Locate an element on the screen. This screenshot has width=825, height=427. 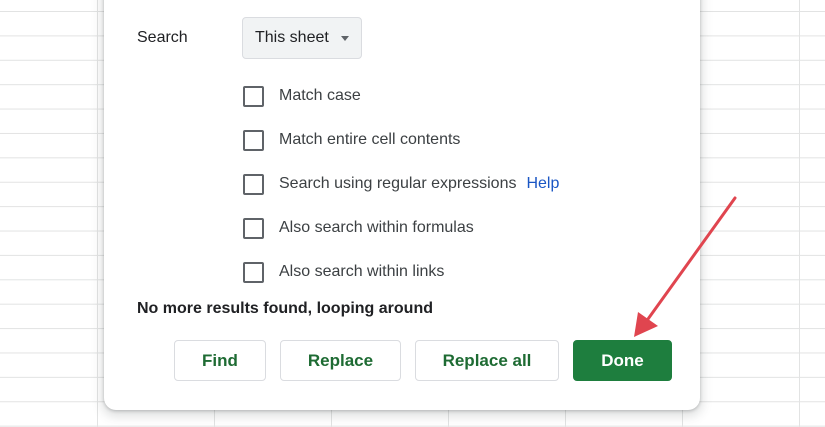
search-scope-row: Search This sheet is located at coordinates (249, 38).